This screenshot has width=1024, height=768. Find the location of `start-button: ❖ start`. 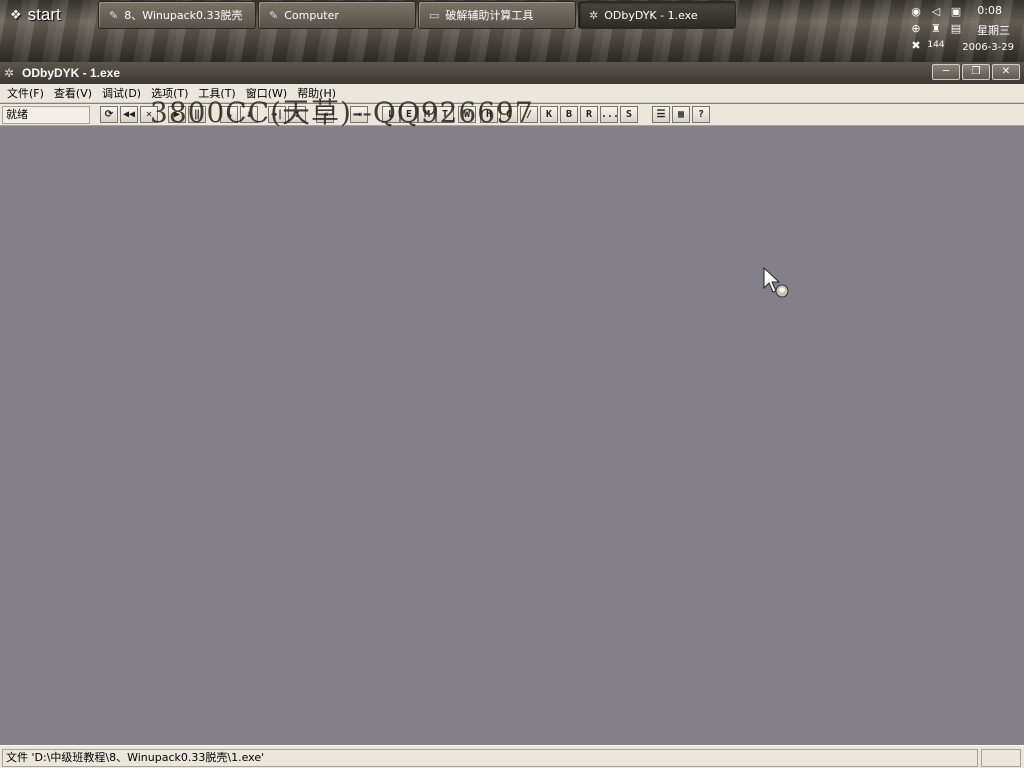

start-button: ❖ start is located at coordinates (49, 15).